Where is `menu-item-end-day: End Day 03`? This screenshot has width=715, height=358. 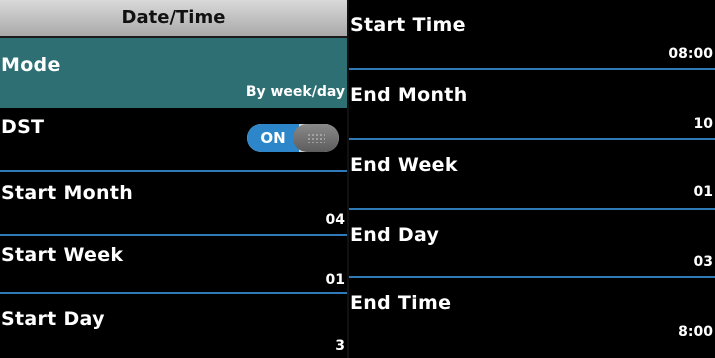 menu-item-end-day: End Day 03 is located at coordinates (532, 243).